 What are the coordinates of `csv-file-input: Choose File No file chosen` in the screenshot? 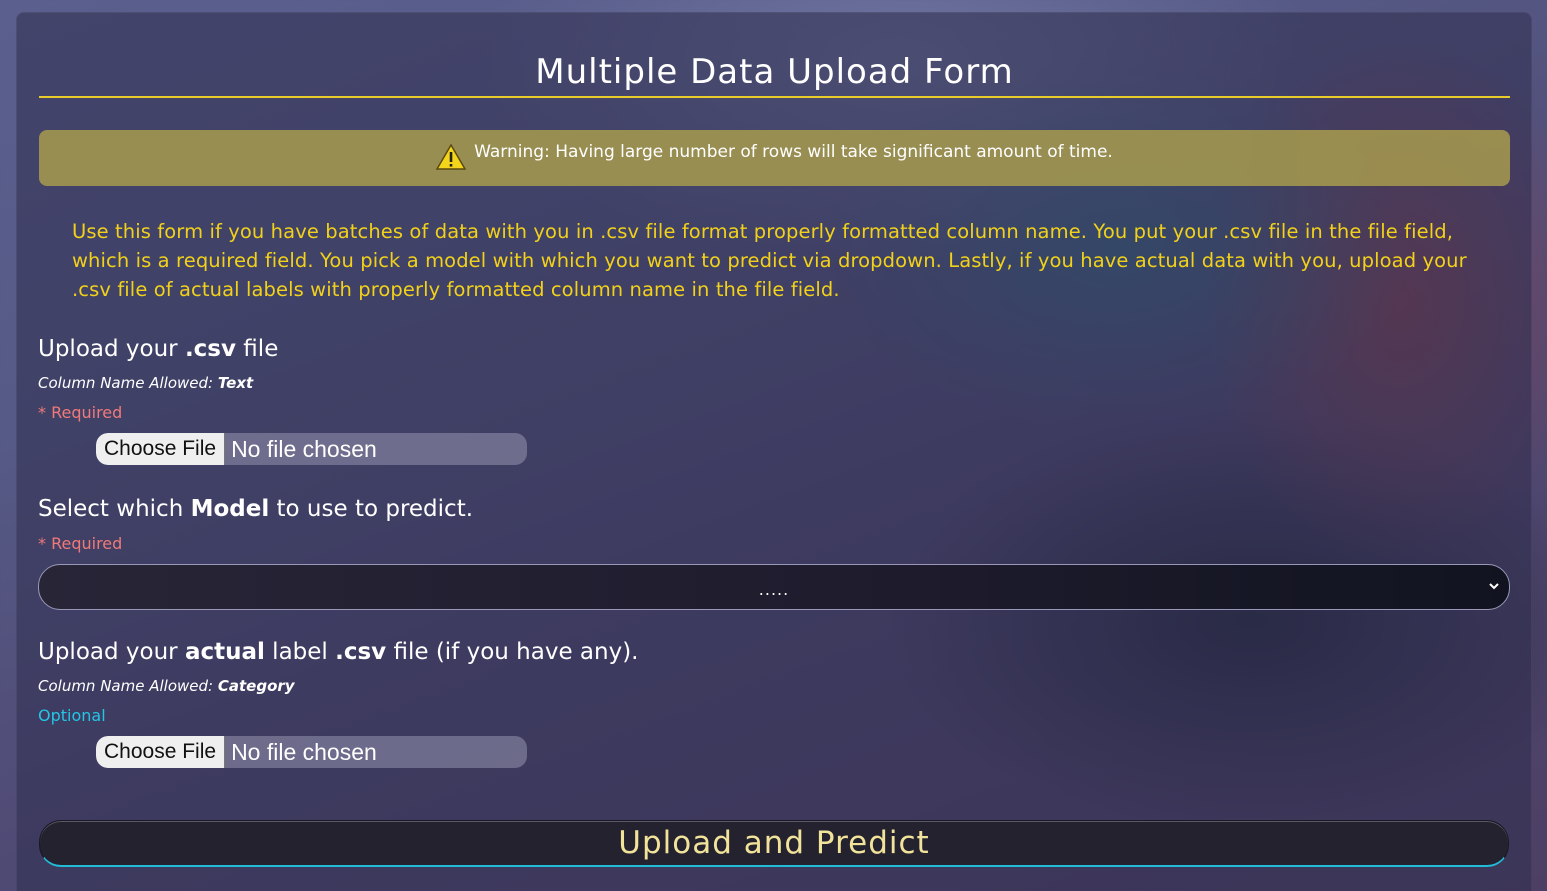 It's located at (311, 449).